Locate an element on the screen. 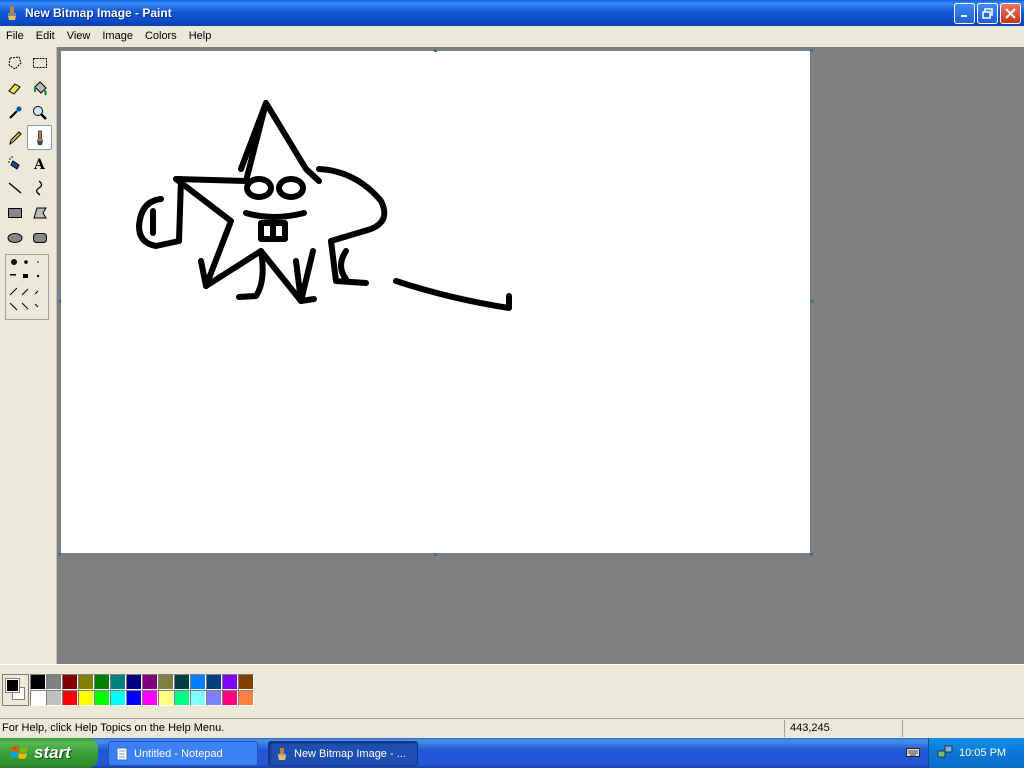 The image size is (1024, 768). rounded-rectangle-tool-icon is located at coordinates (39, 237).